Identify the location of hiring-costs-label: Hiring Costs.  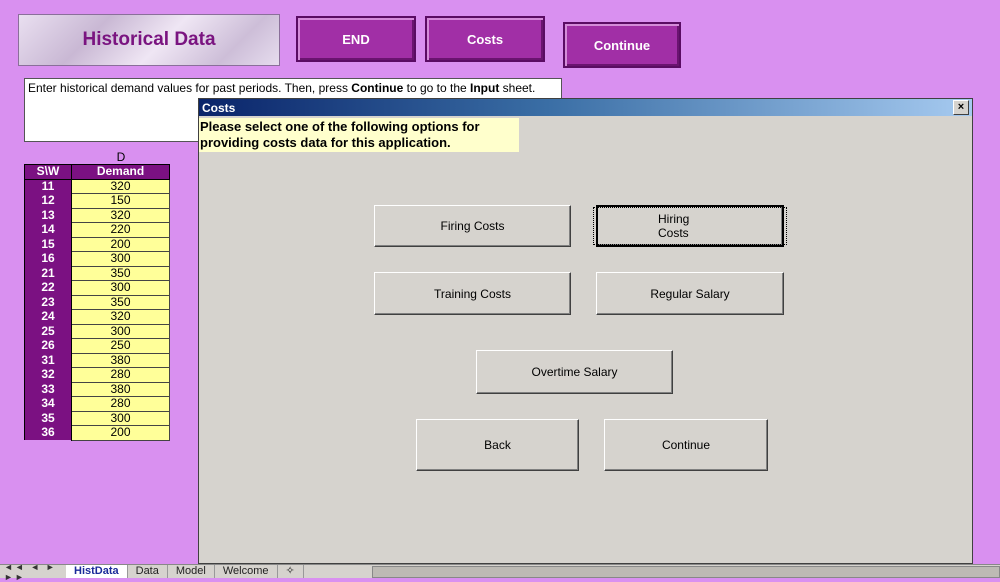
(690, 226).